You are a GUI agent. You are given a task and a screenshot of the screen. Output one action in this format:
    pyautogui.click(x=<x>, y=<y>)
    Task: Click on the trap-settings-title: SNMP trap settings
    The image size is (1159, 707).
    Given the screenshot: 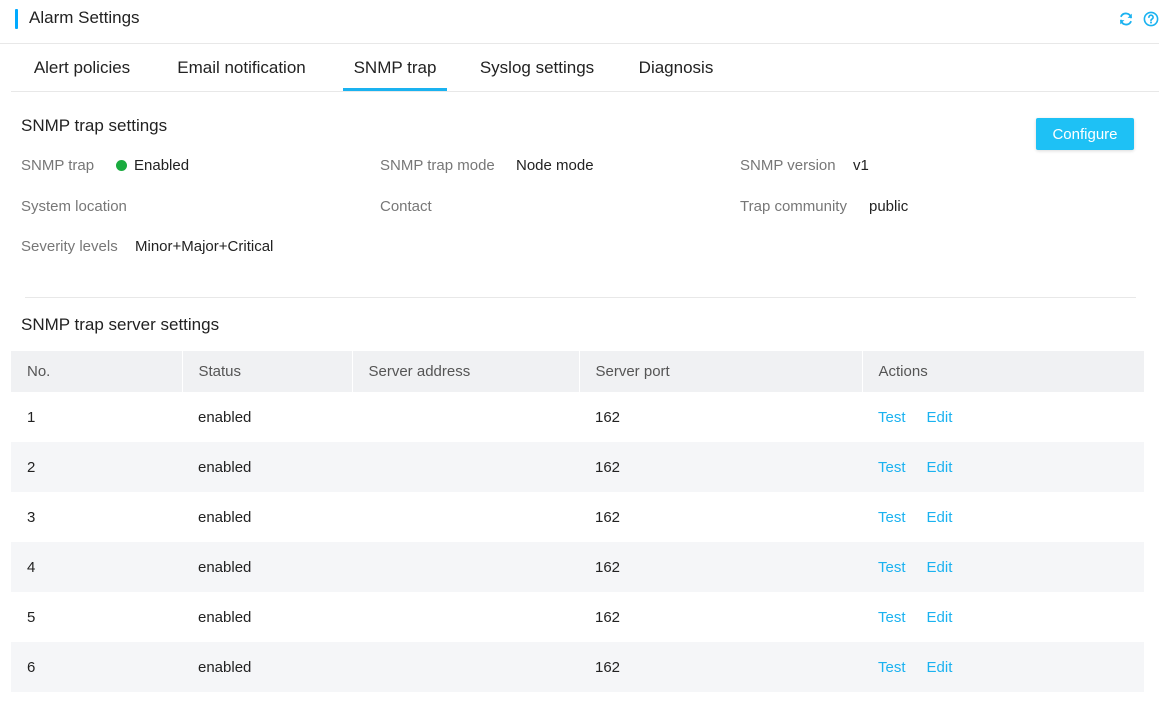 What is the action you would take?
    pyautogui.click(x=94, y=125)
    